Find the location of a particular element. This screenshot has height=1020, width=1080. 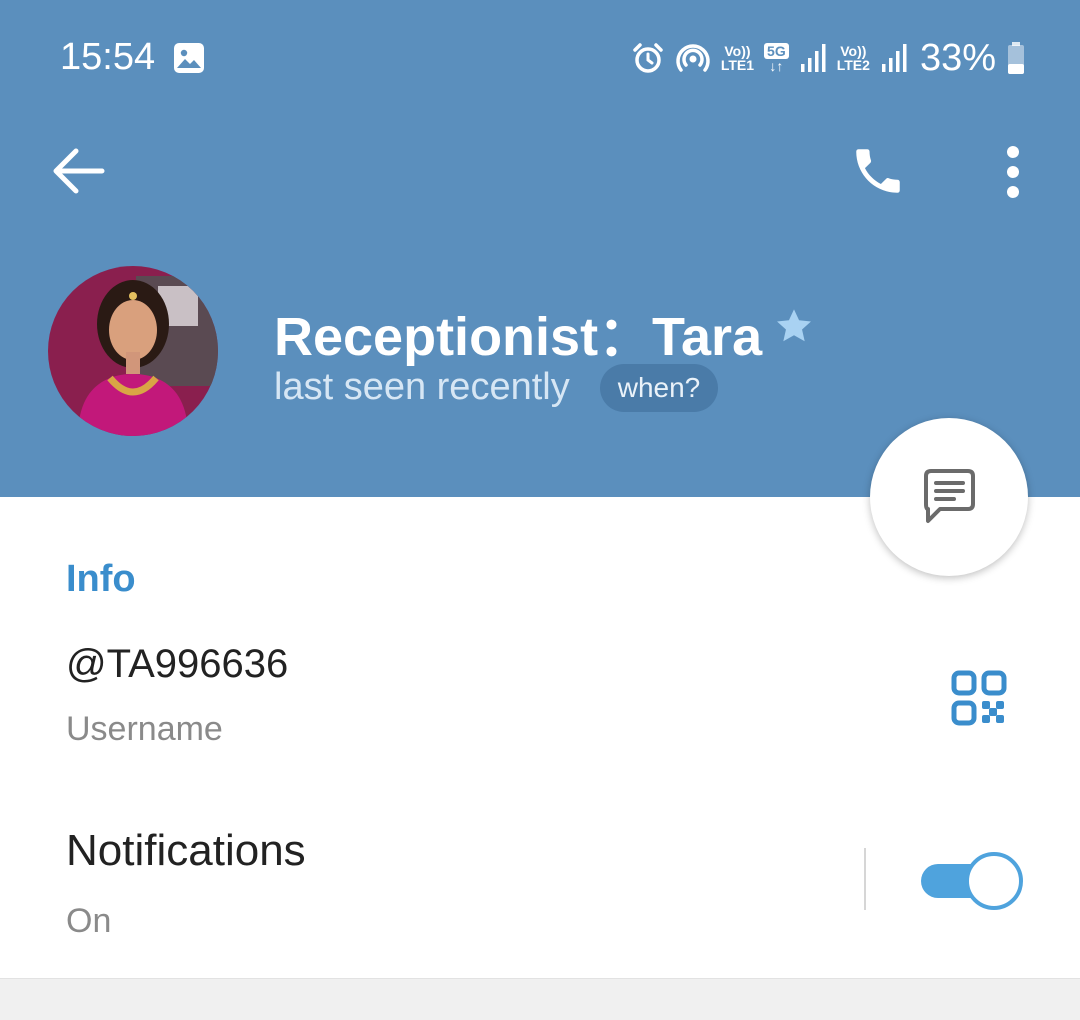

more-vertical-icon is located at coordinates (1013, 172).